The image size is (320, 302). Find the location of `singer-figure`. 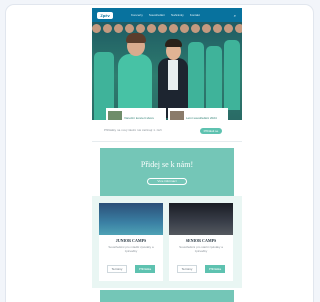

singer-figure is located at coordinates (135, 84).